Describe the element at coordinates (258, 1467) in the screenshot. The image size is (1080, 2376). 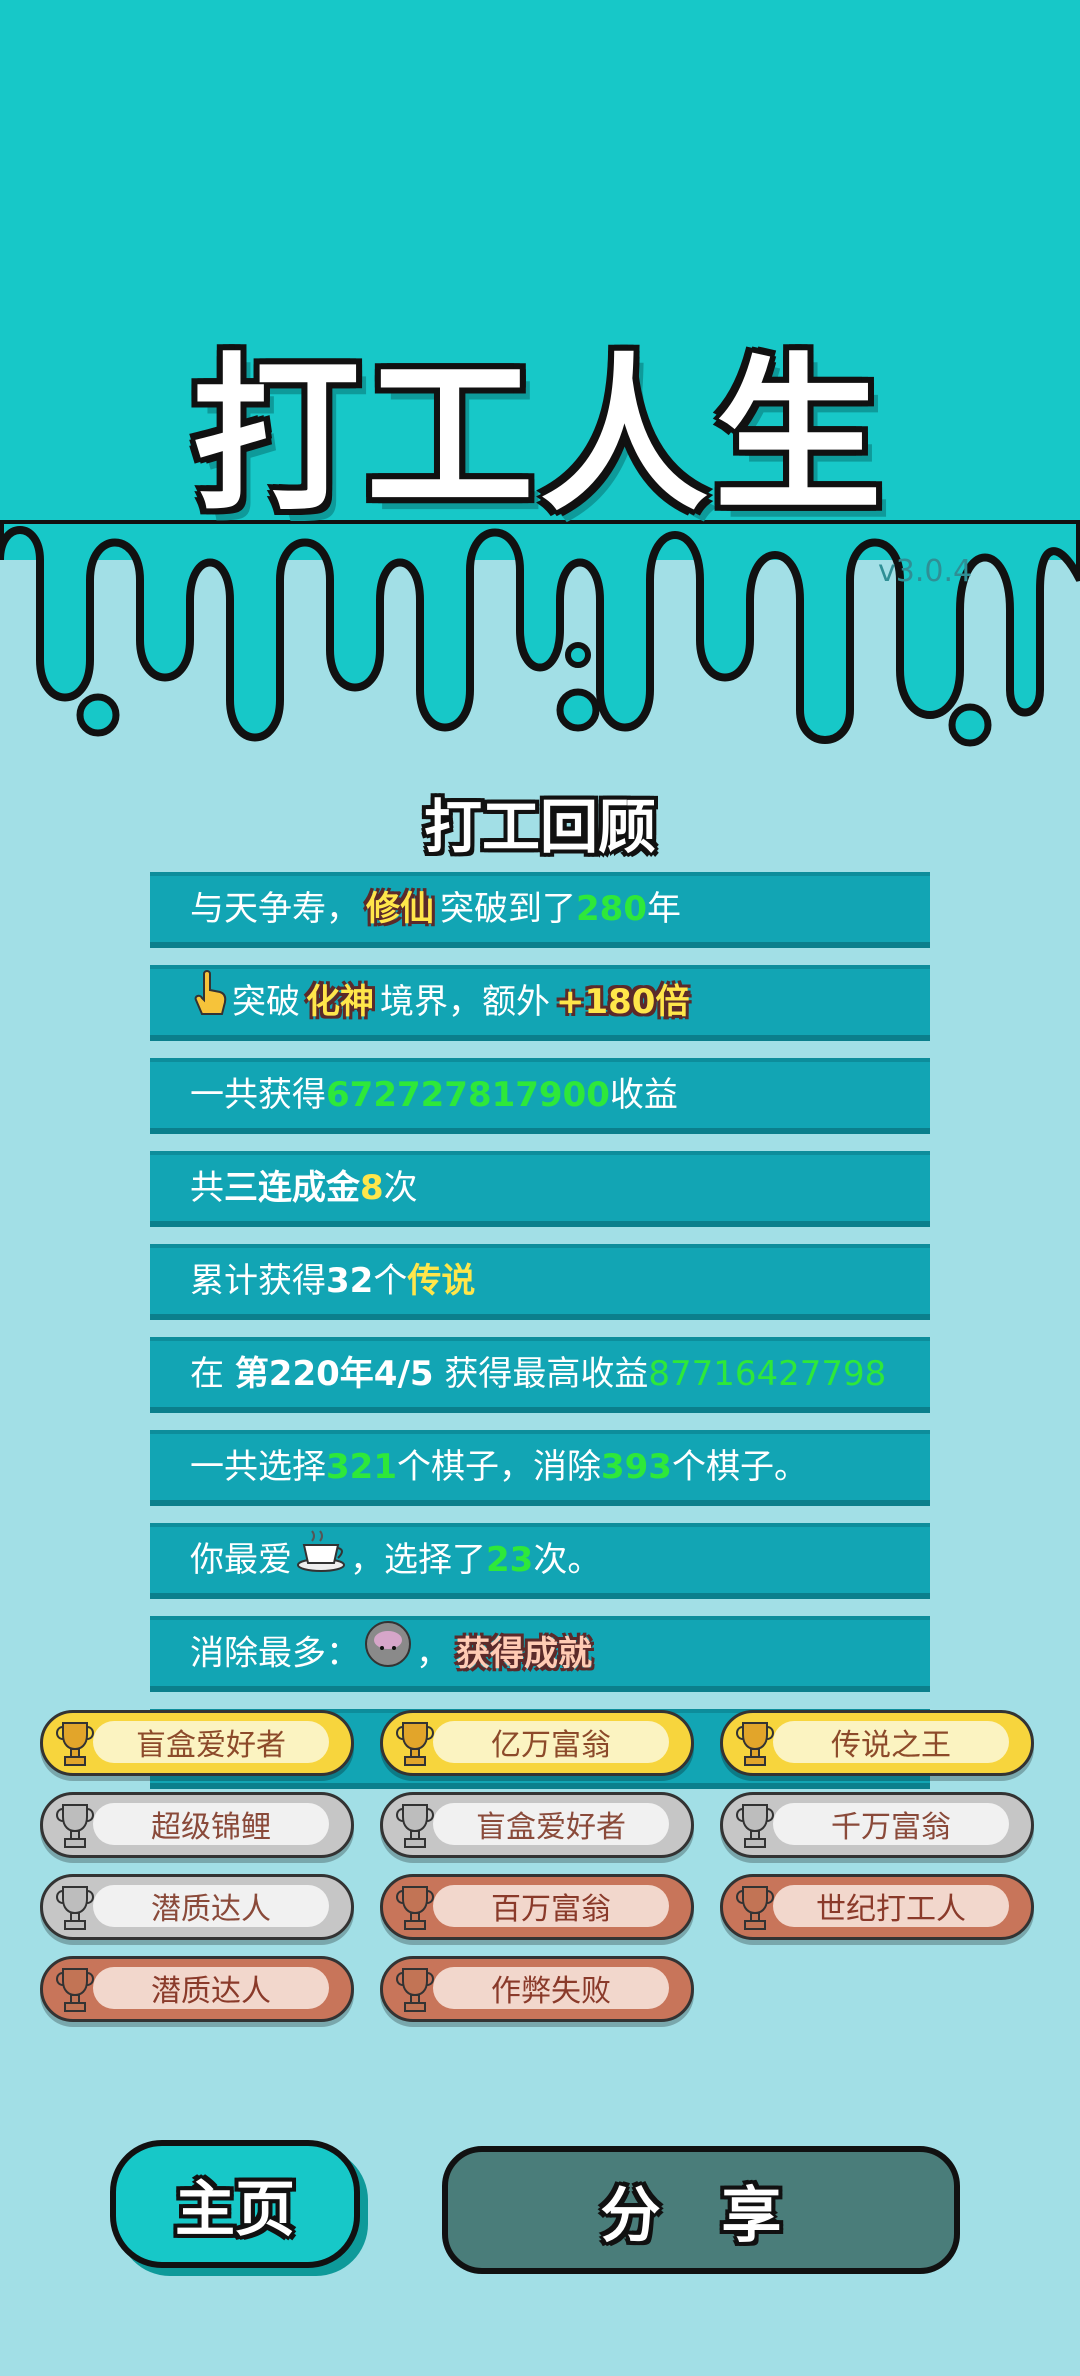
I see `row-text: 一共选择` at that location.